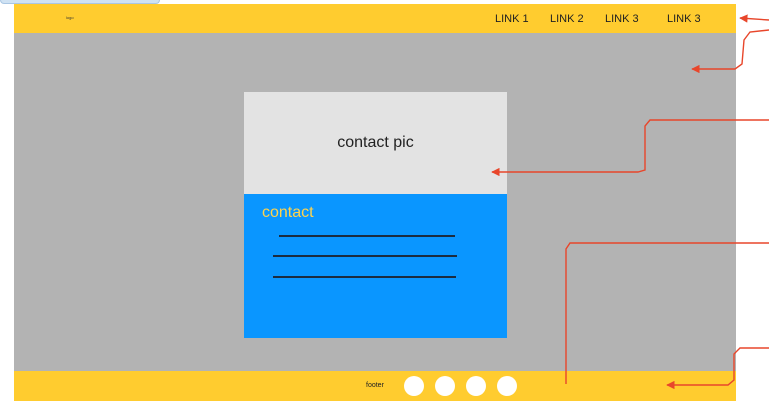 The height and width of the screenshot is (402, 769). Describe the element at coordinates (288, 212) in the screenshot. I see `contact-title: contact` at that location.